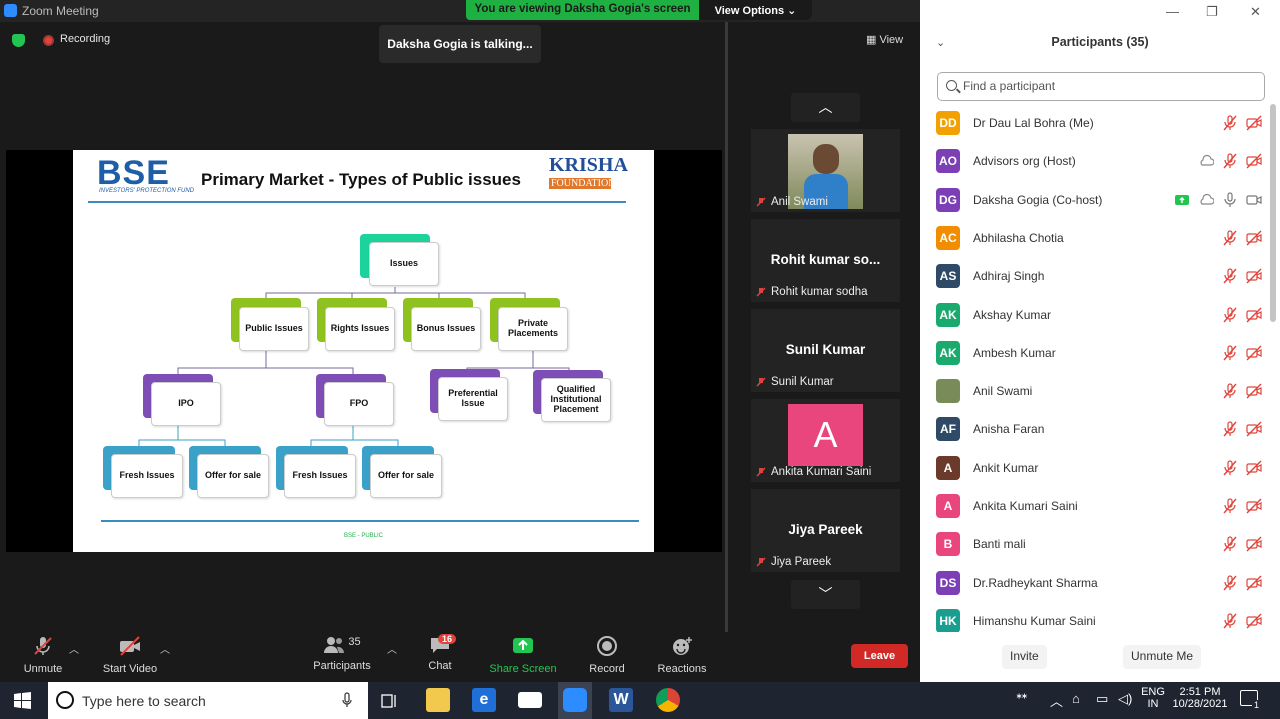 This screenshot has width=1280, height=719. I want to click on windows-start-icon, so click(22, 700).